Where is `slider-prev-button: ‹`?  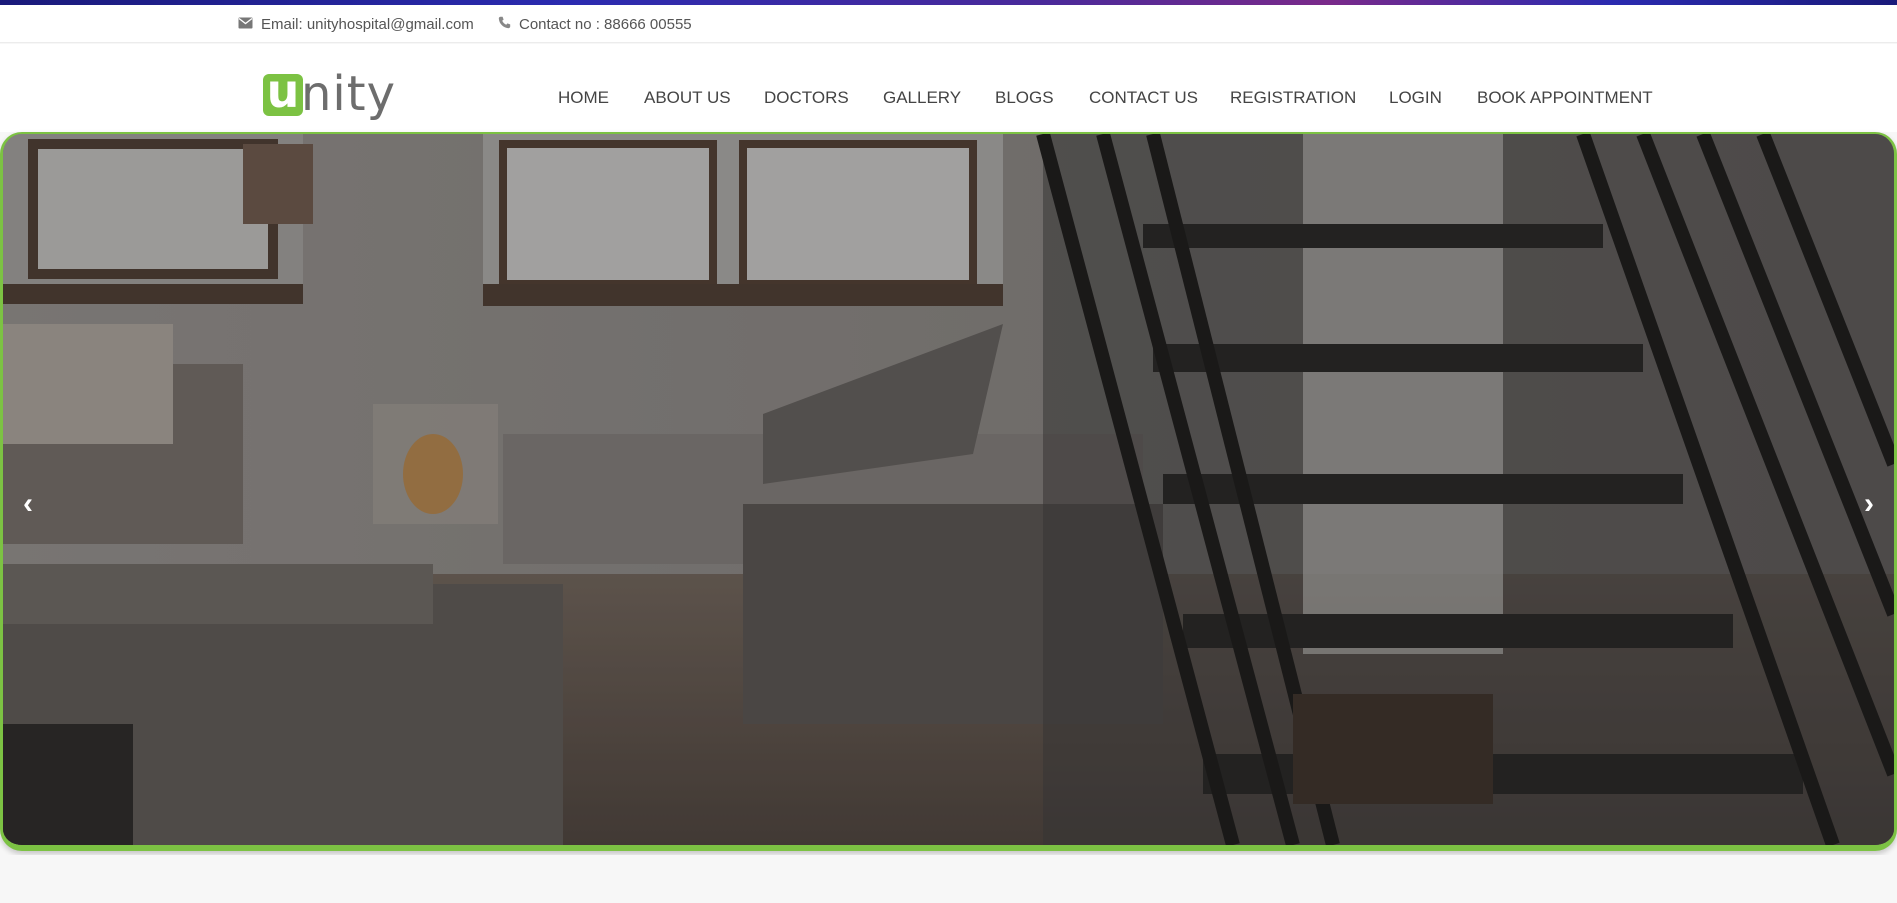 slider-prev-button: ‹ is located at coordinates (28, 504).